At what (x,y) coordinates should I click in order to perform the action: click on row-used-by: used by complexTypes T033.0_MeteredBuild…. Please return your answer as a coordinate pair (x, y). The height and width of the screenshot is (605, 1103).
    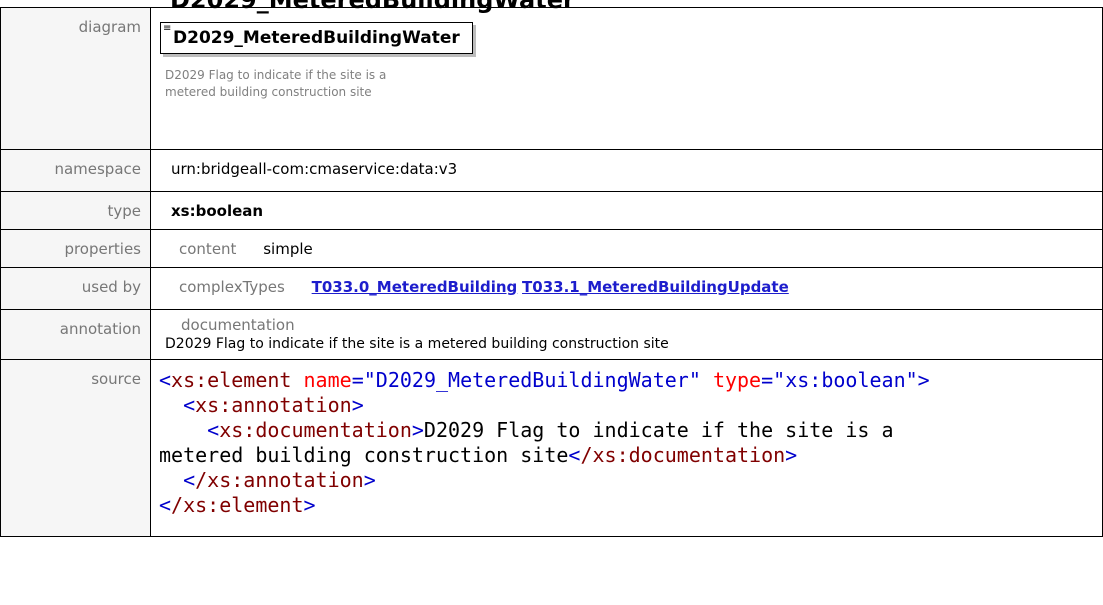
    Looking at the image, I should click on (551, 288).